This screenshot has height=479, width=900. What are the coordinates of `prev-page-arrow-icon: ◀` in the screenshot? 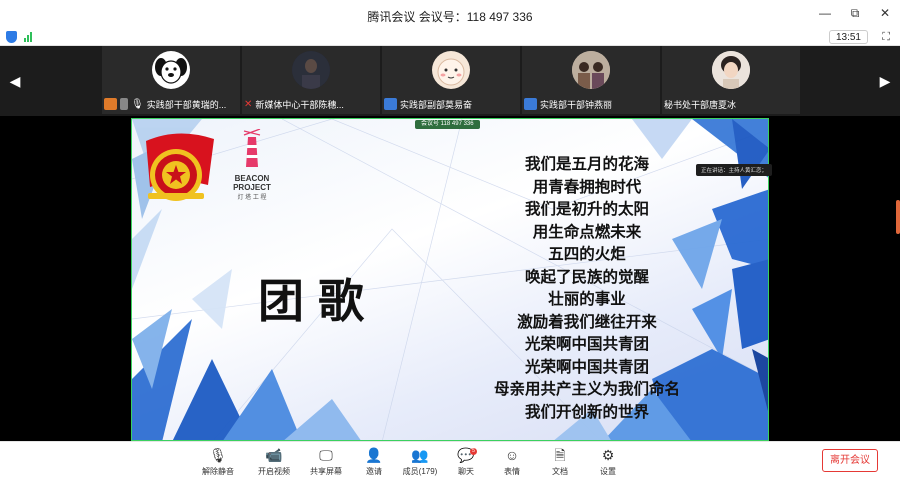 It's located at (15, 81).